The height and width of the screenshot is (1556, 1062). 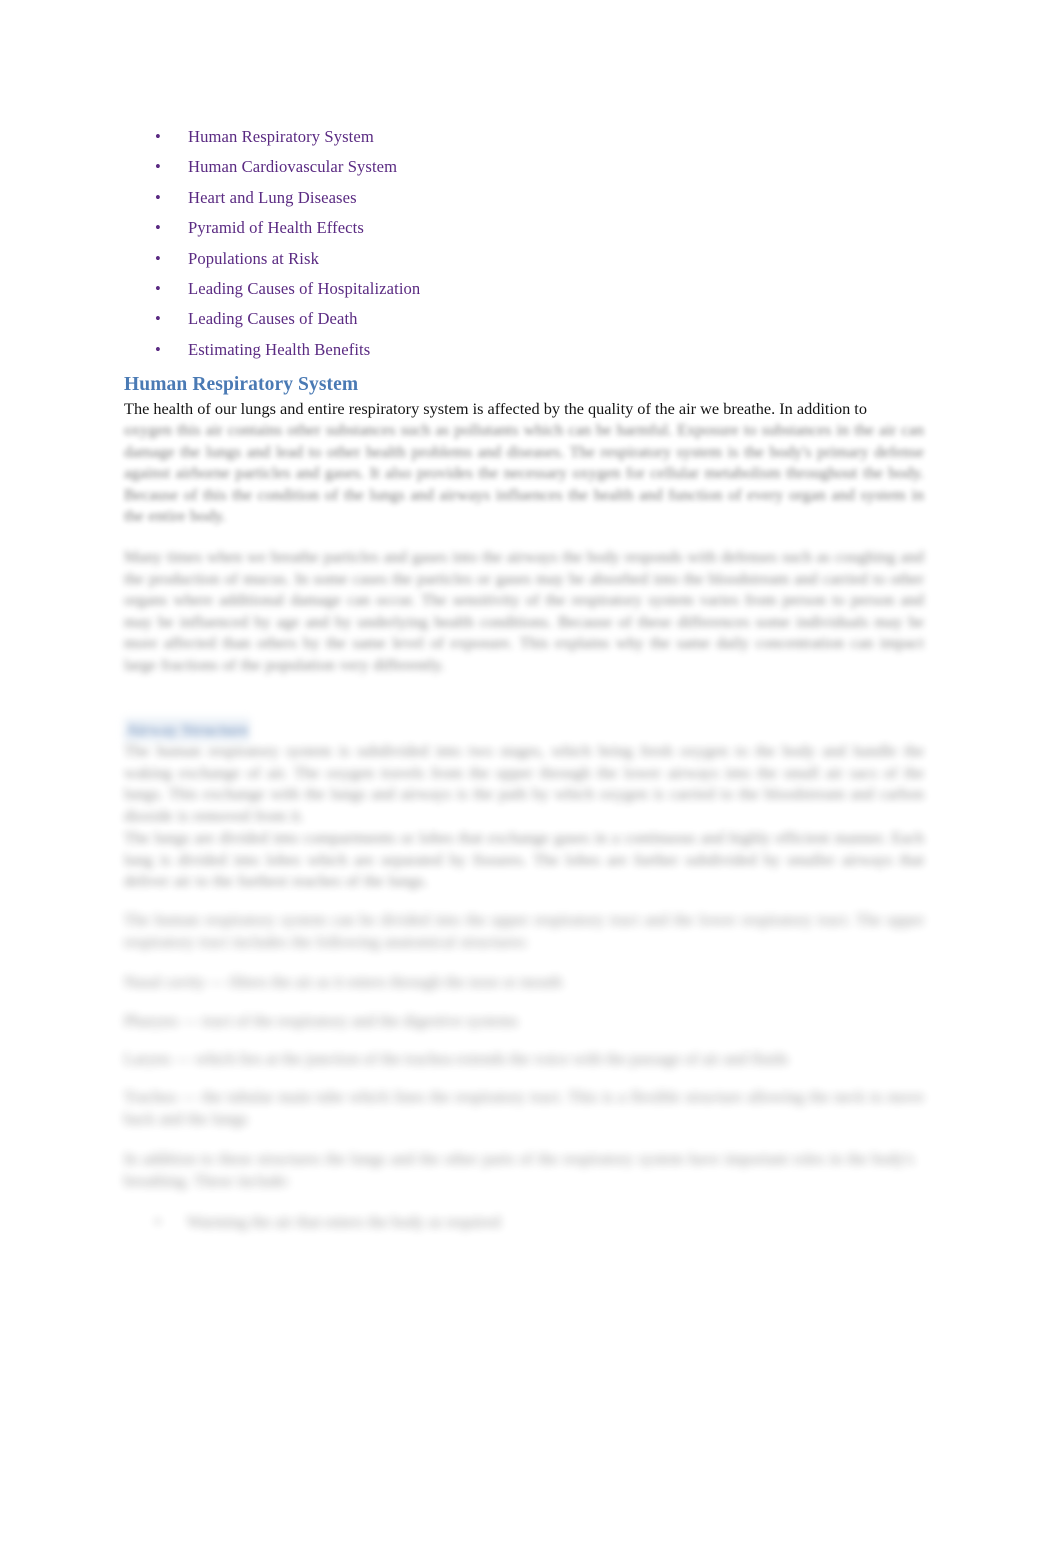 What do you see at coordinates (273, 319) in the screenshot?
I see `toc-link-leading-causes-of-death: Leading Causes of Death` at bounding box center [273, 319].